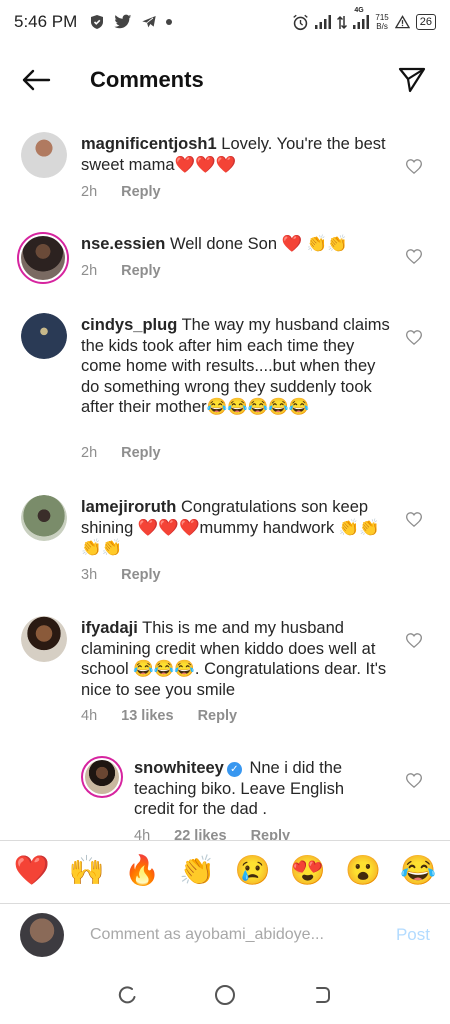 This screenshot has width=450, height=1024. Describe the element at coordinates (87, 871) in the screenshot. I see `emoji-raised-hands-button: 🙌` at that location.